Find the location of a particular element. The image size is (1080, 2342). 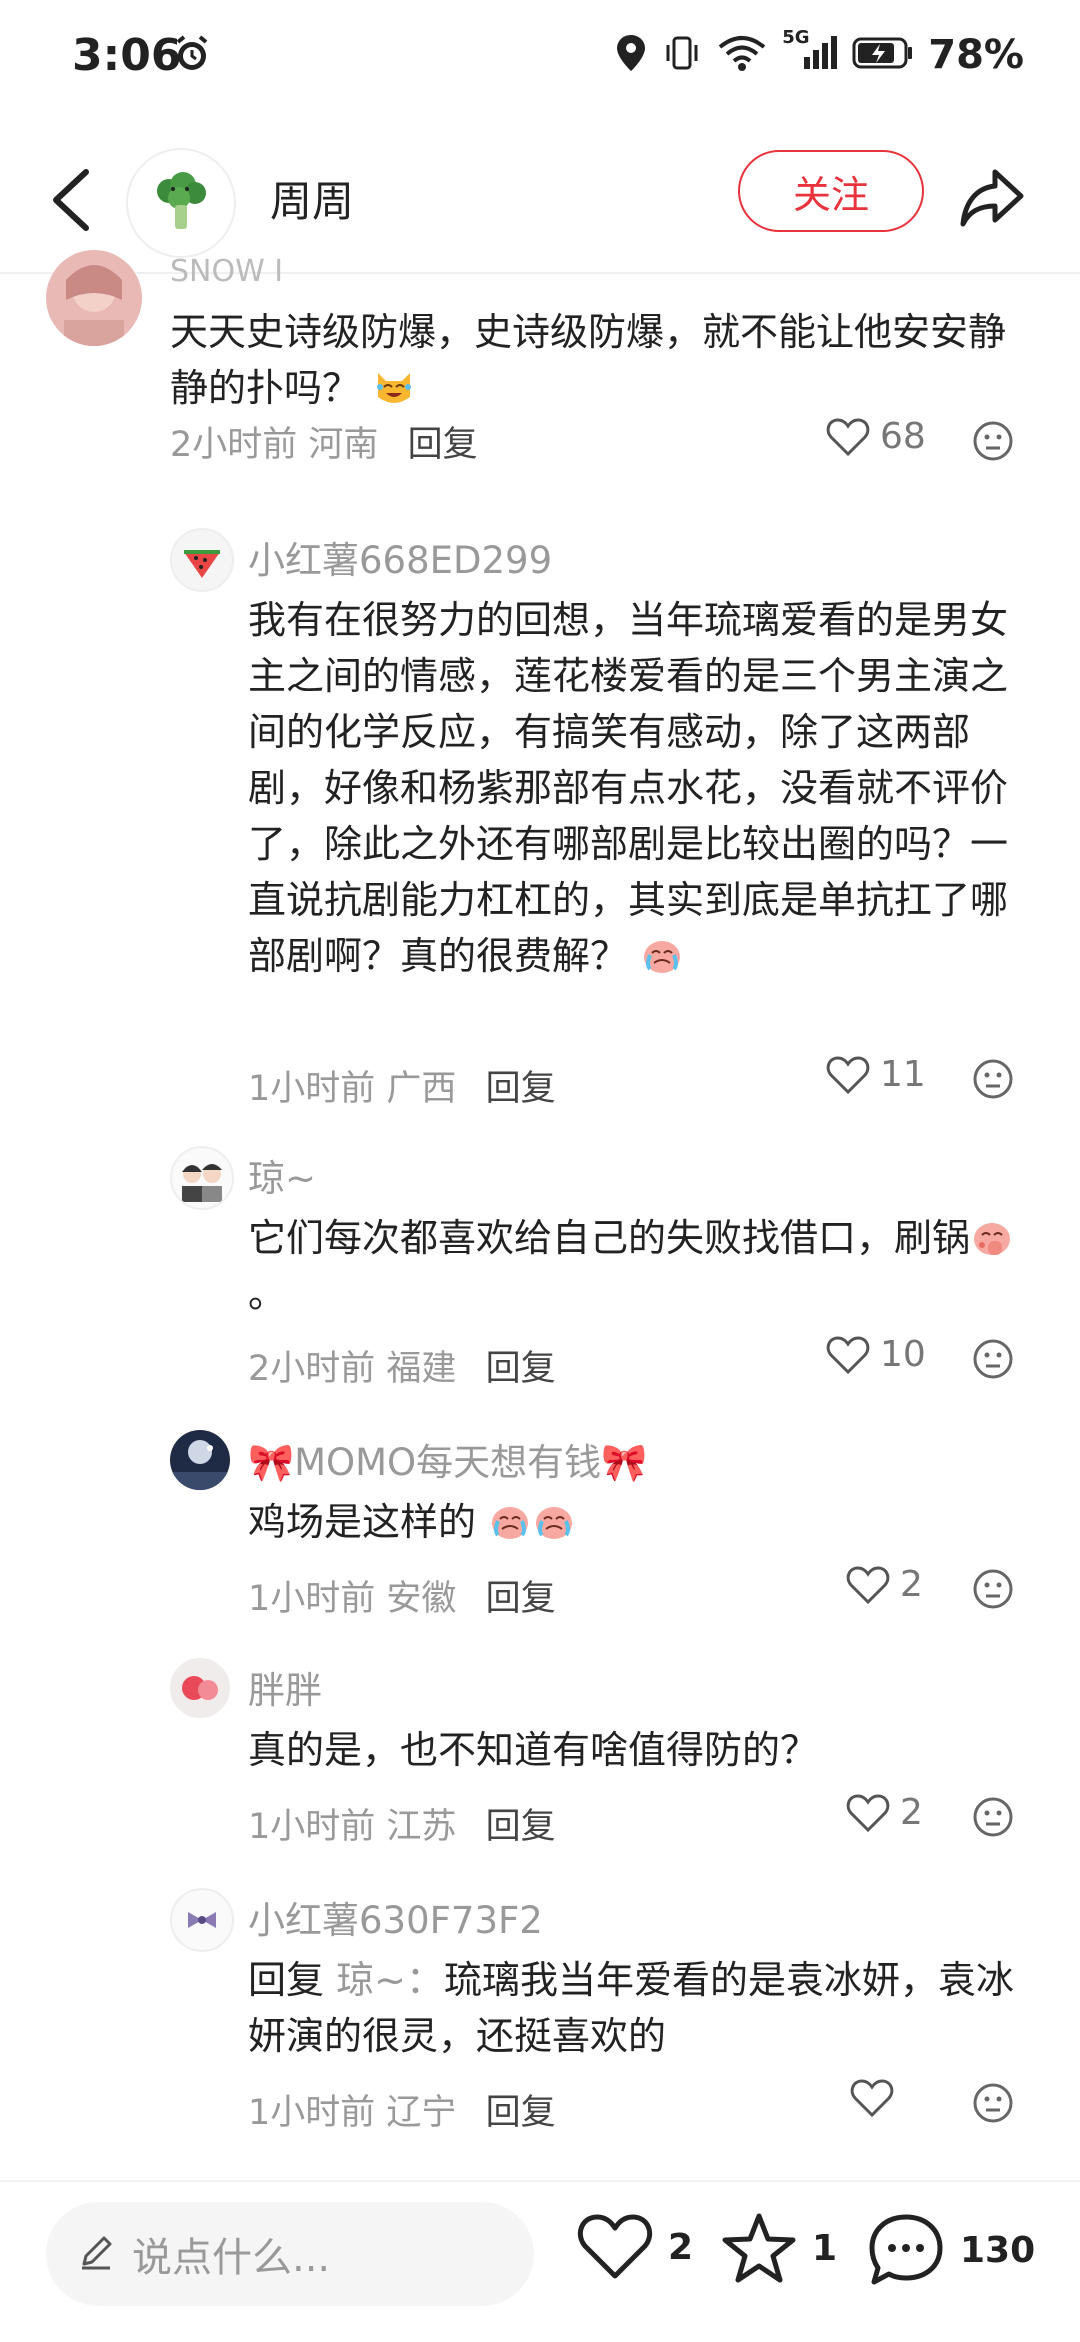

like-button: 68 is located at coordinates (876, 436).